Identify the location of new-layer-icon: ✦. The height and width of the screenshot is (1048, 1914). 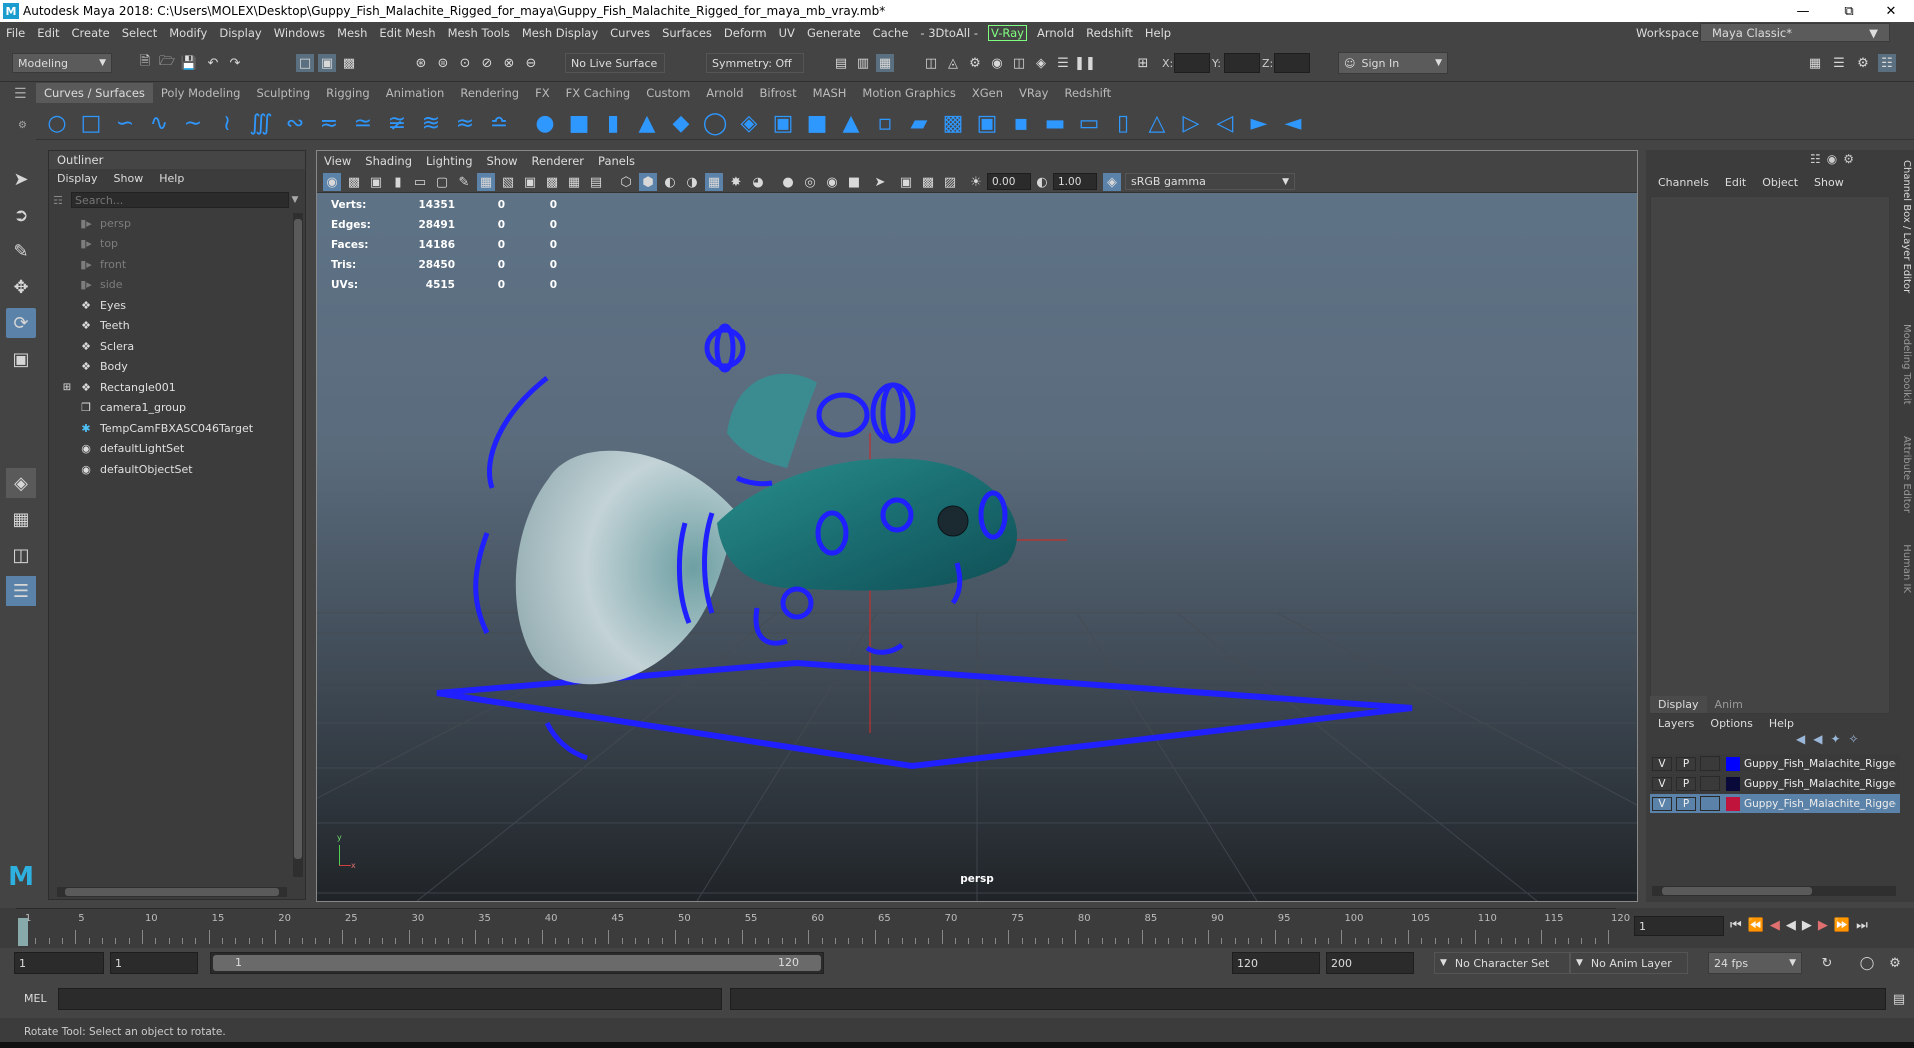
(1835, 739).